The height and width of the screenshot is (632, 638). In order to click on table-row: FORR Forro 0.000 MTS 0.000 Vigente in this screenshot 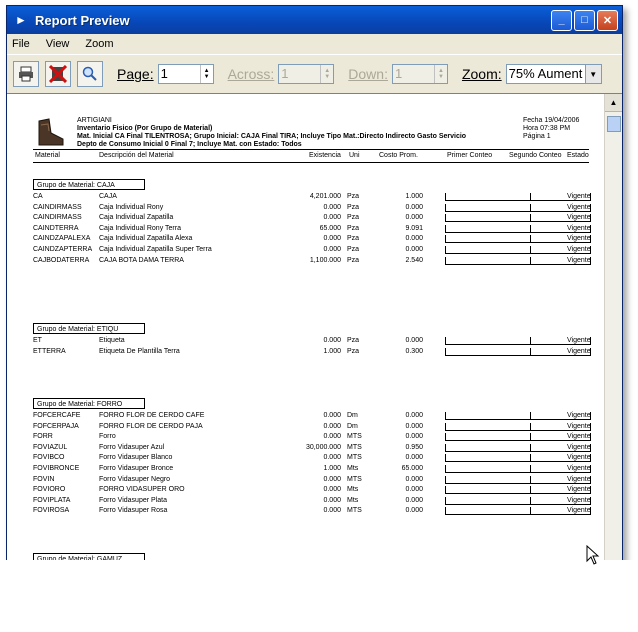, I will do `click(312, 437)`.